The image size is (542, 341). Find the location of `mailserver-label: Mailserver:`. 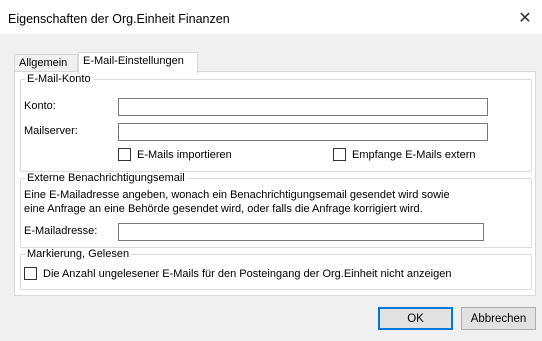

mailserver-label: Mailserver: is located at coordinates (51, 131).